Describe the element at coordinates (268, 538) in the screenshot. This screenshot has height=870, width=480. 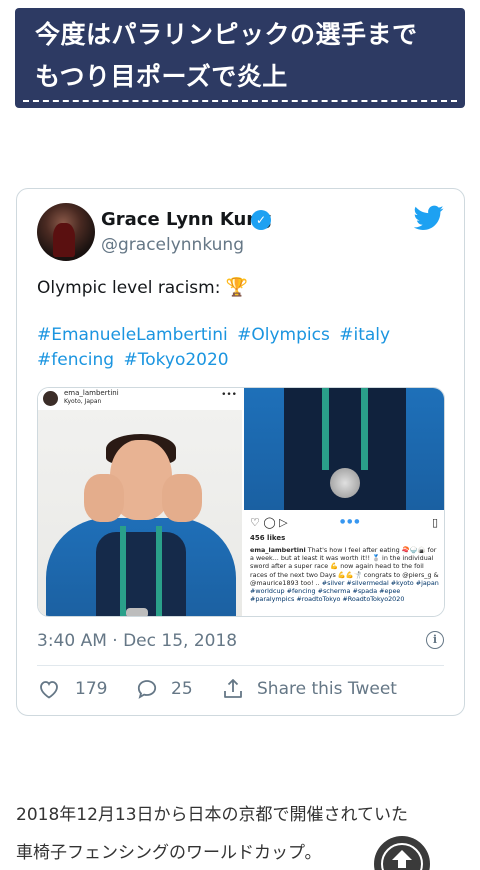
I see `instagram-likes: 456 likes` at that location.